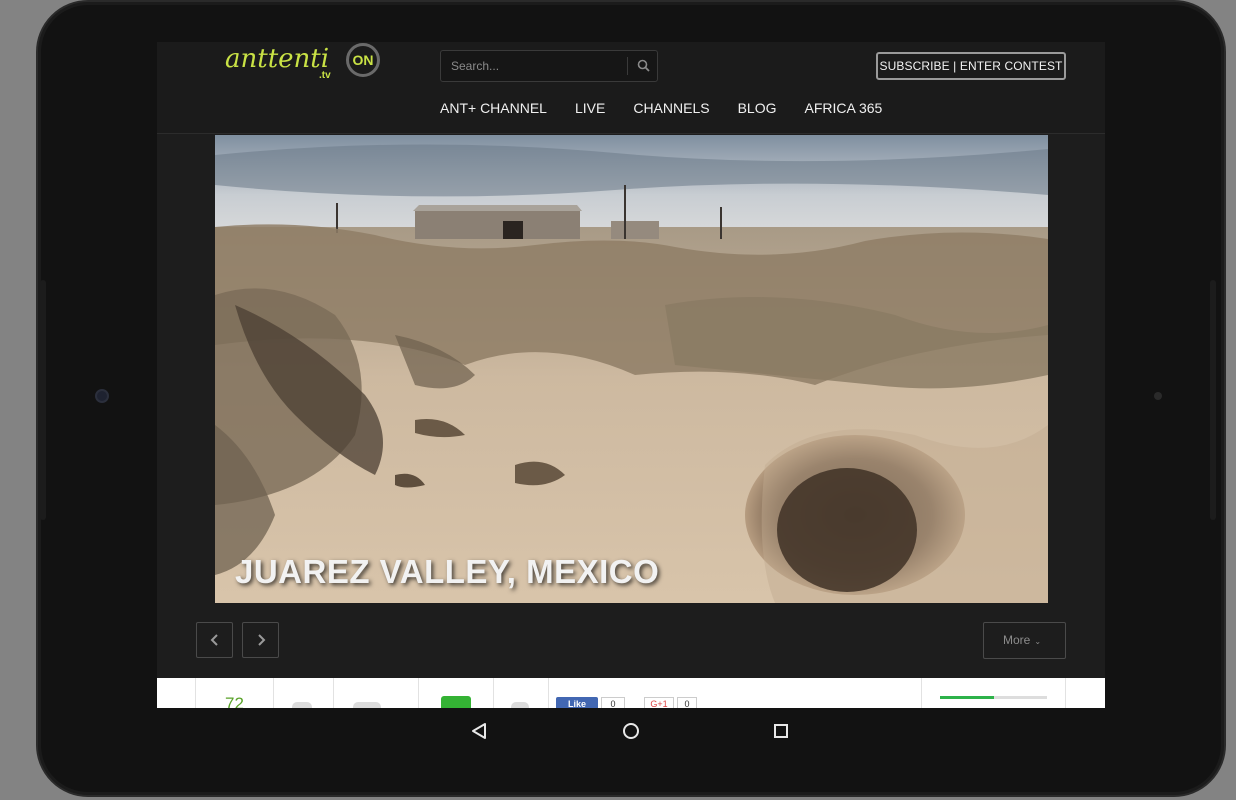 The image size is (1236, 800). What do you see at coordinates (631, 693) in the screenshot?
I see `stats-bar: 72 Like 0 G+1 0` at bounding box center [631, 693].